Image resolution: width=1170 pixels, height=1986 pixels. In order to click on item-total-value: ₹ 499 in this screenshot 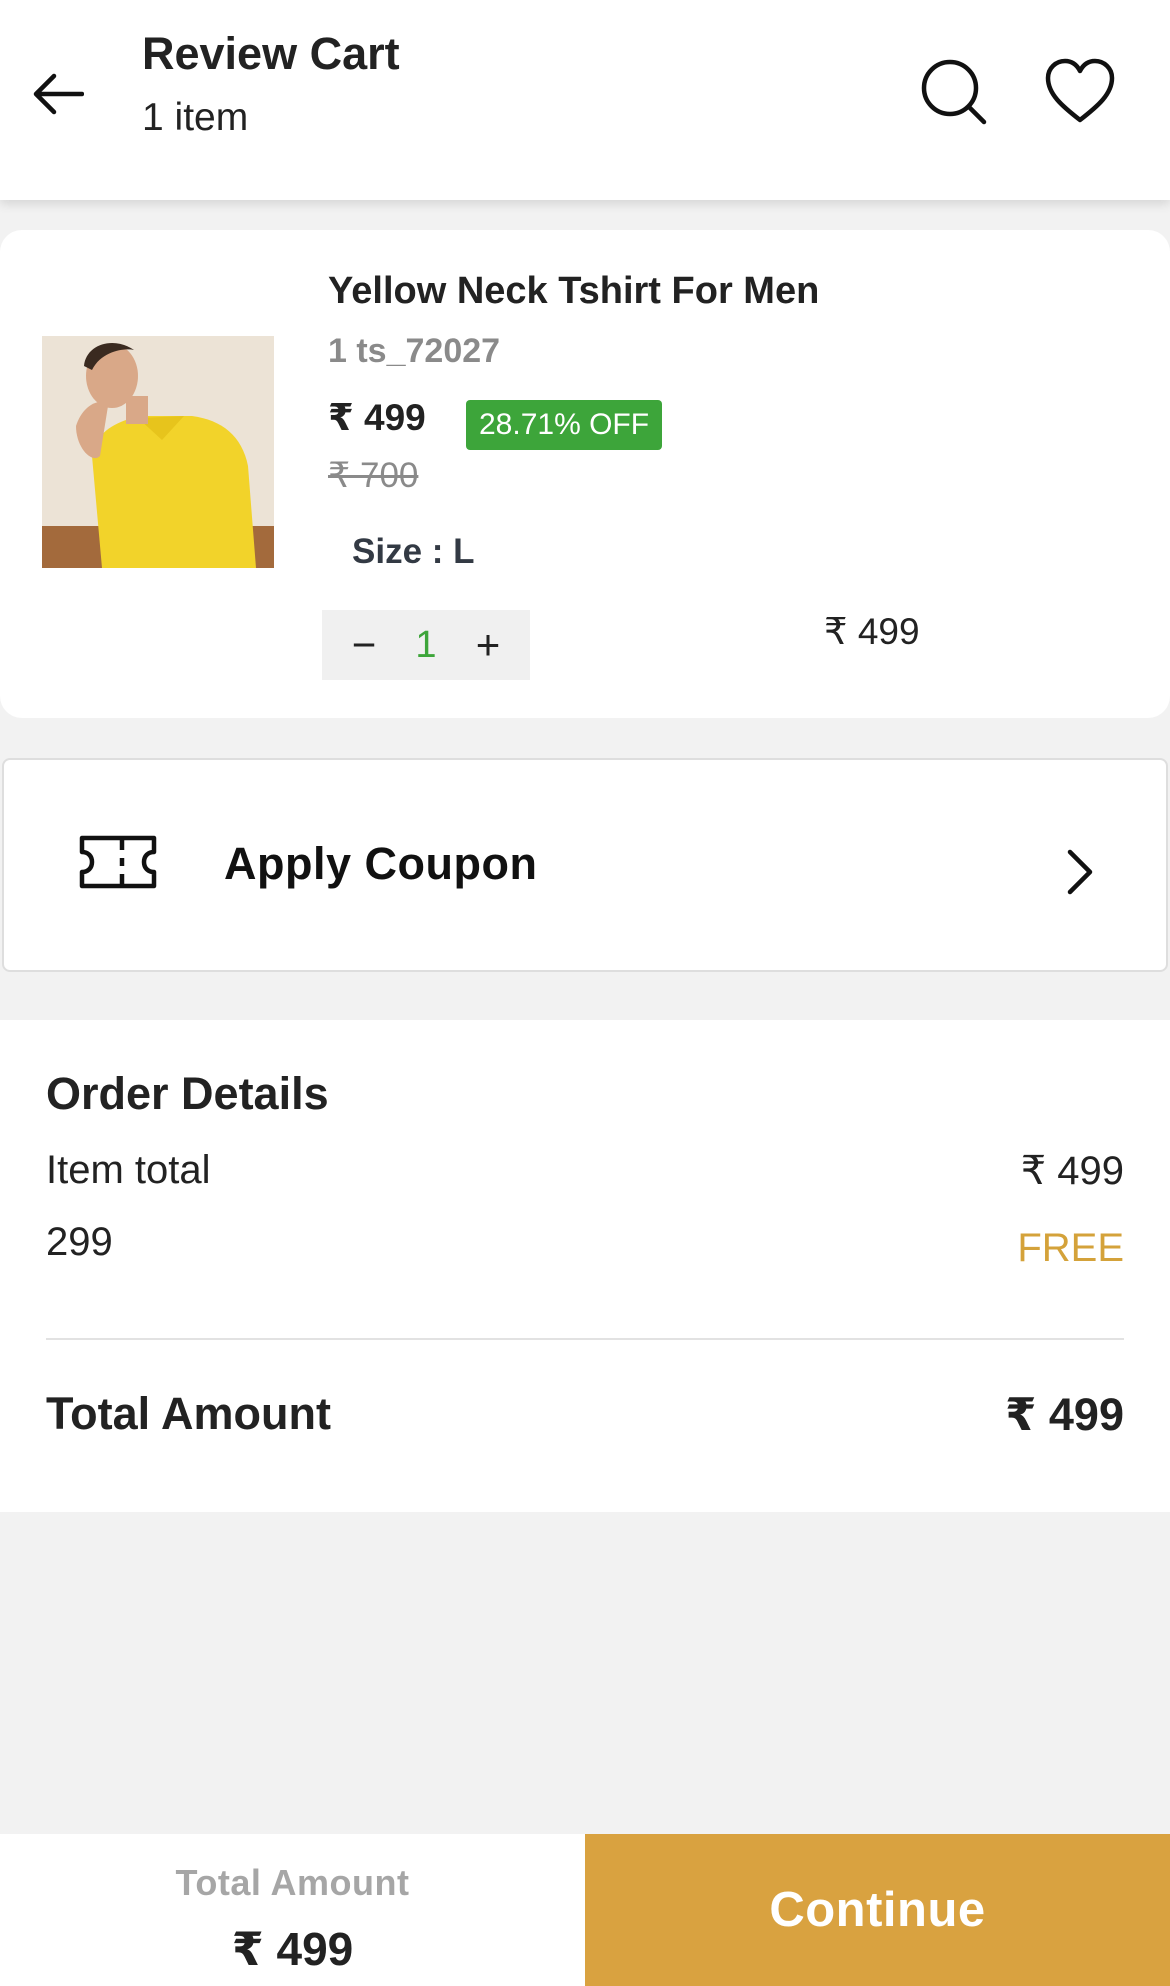, I will do `click(1072, 1171)`.